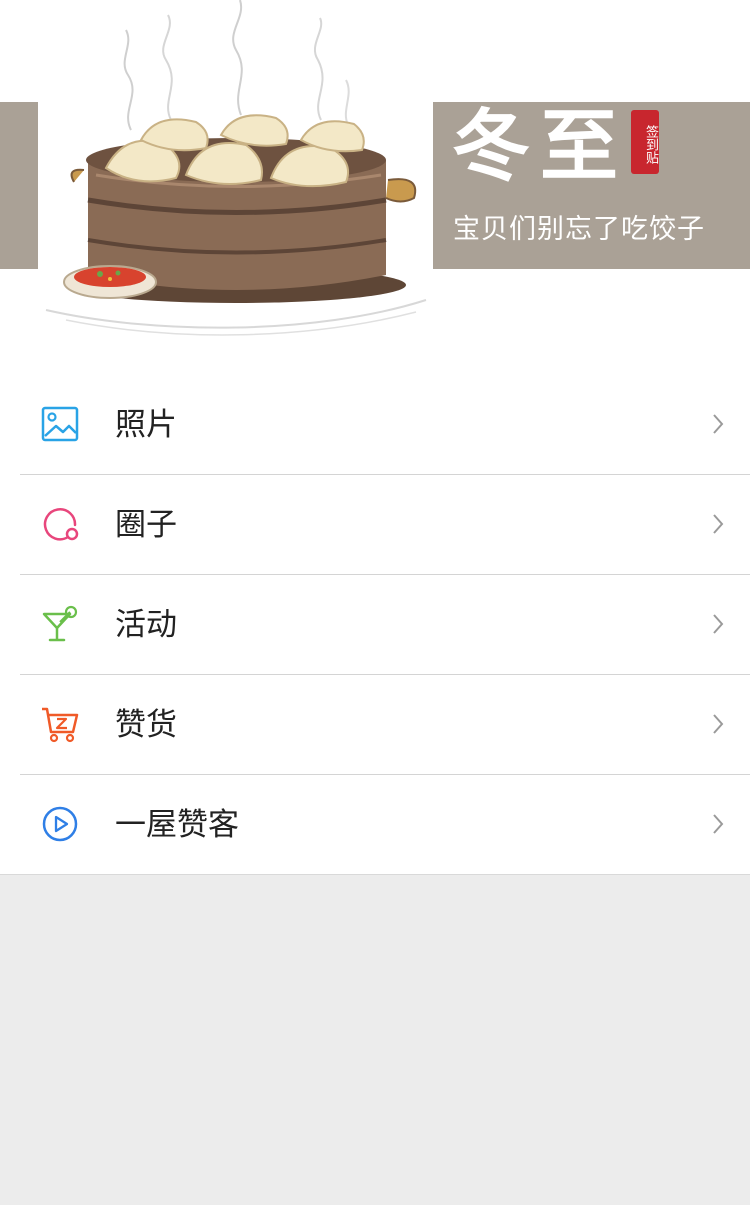 Image resolution: width=750 pixels, height=1205 pixels. Describe the element at coordinates (579, 229) in the screenshot. I see `banner-subtitle: 宝贝们别忘了吃饺子` at that location.